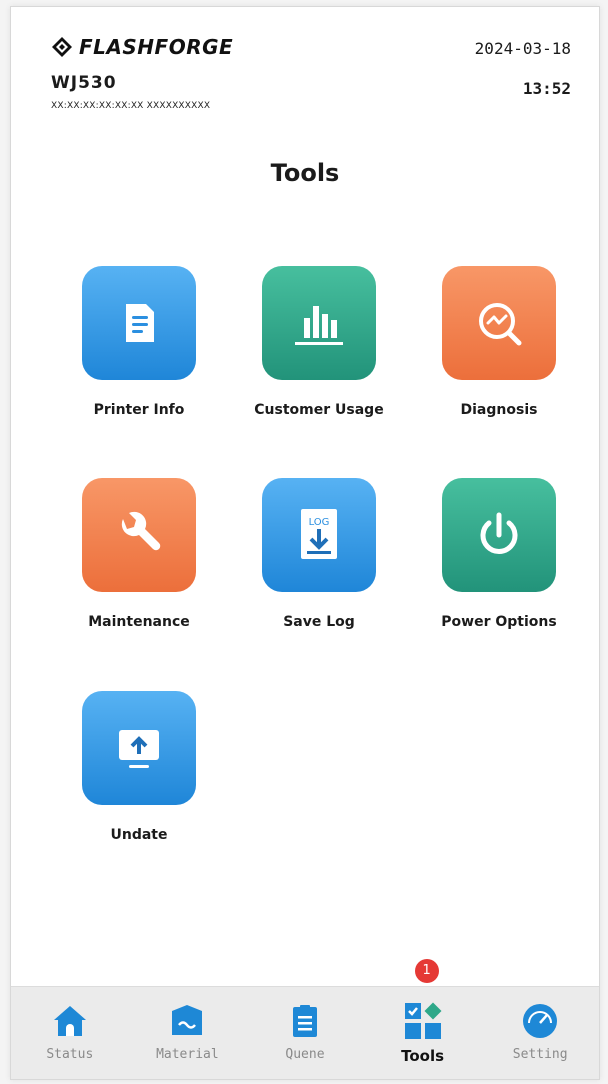  I want to click on tool-power-options: Power Options, so click(499, 554).